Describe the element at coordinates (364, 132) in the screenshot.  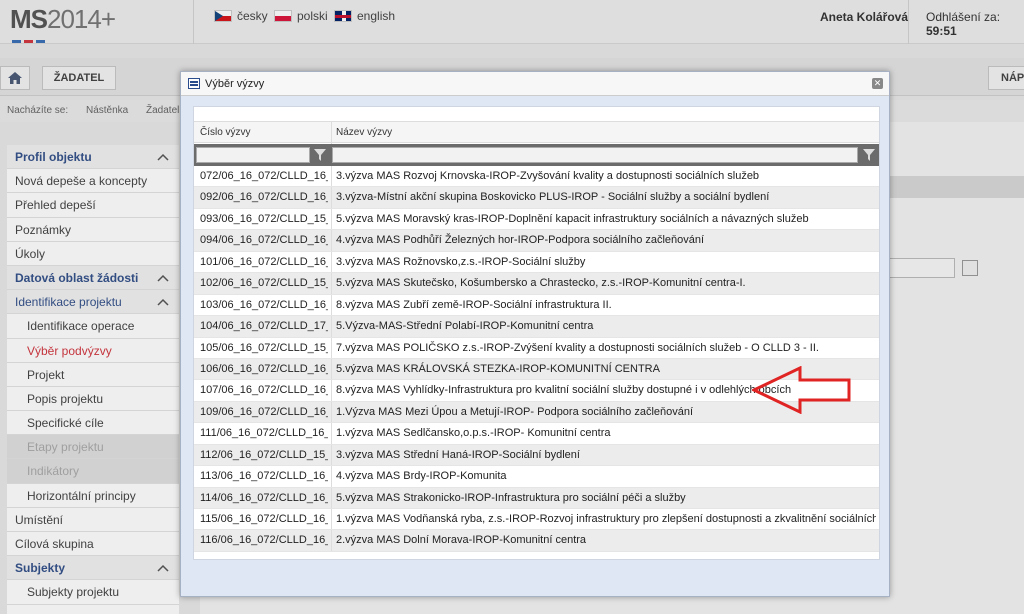
I see `column-header-nazev: Název výzvy` at that location.